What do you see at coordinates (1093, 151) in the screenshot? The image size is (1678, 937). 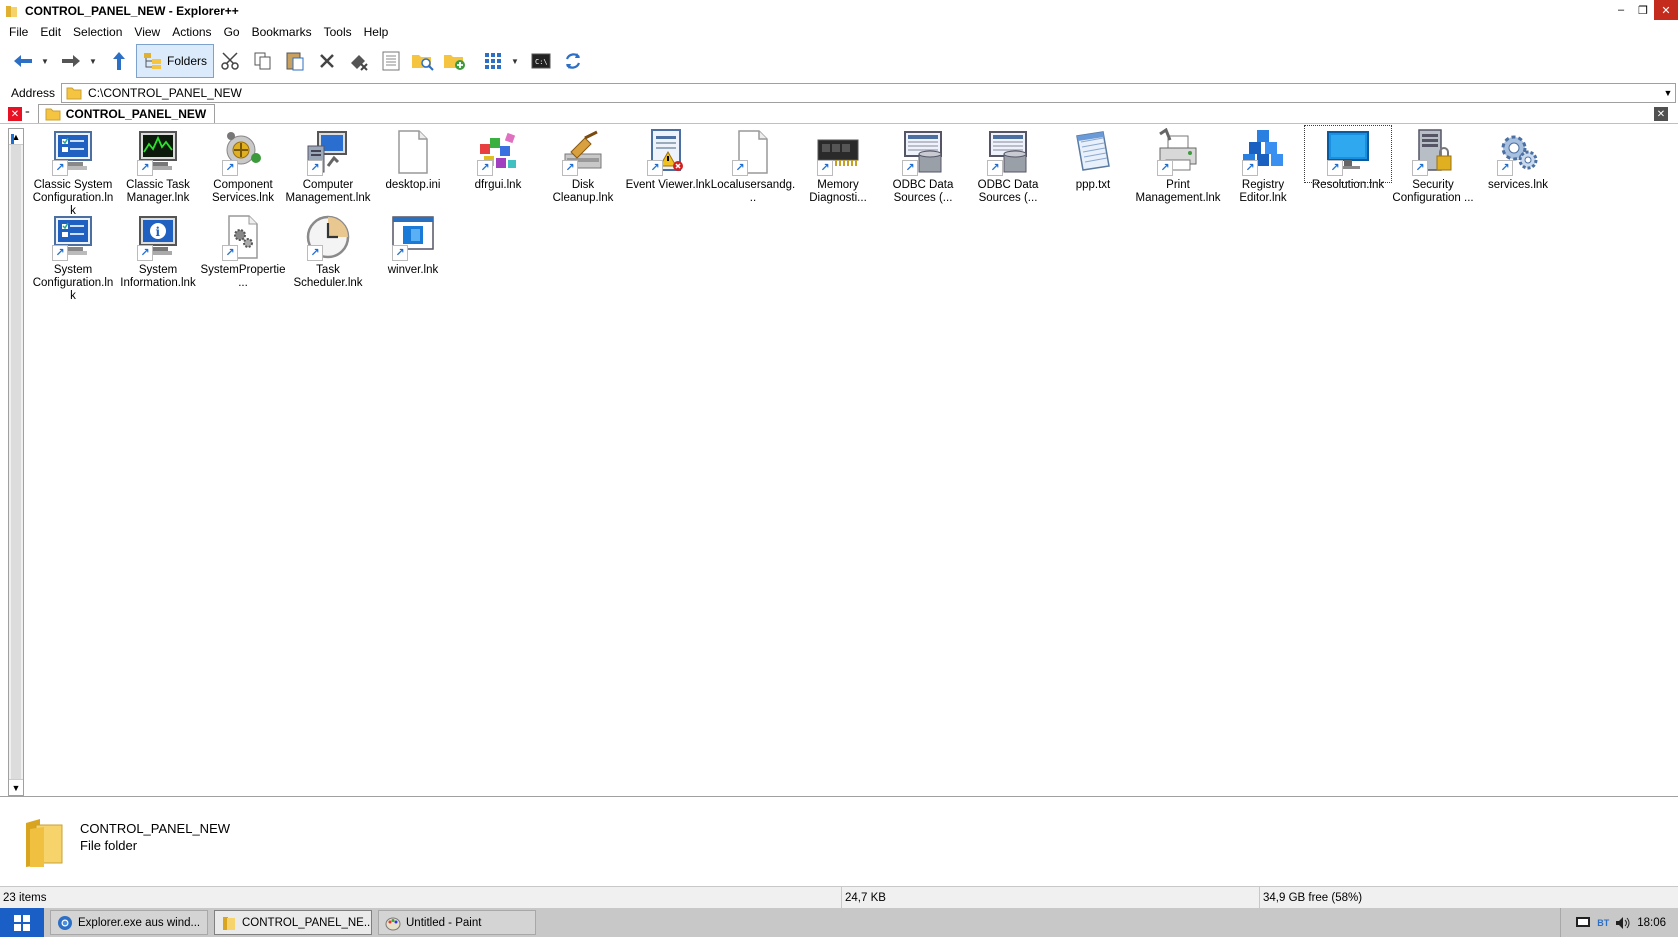 I see `notepad-icon` at bounding box center [1093, 151].